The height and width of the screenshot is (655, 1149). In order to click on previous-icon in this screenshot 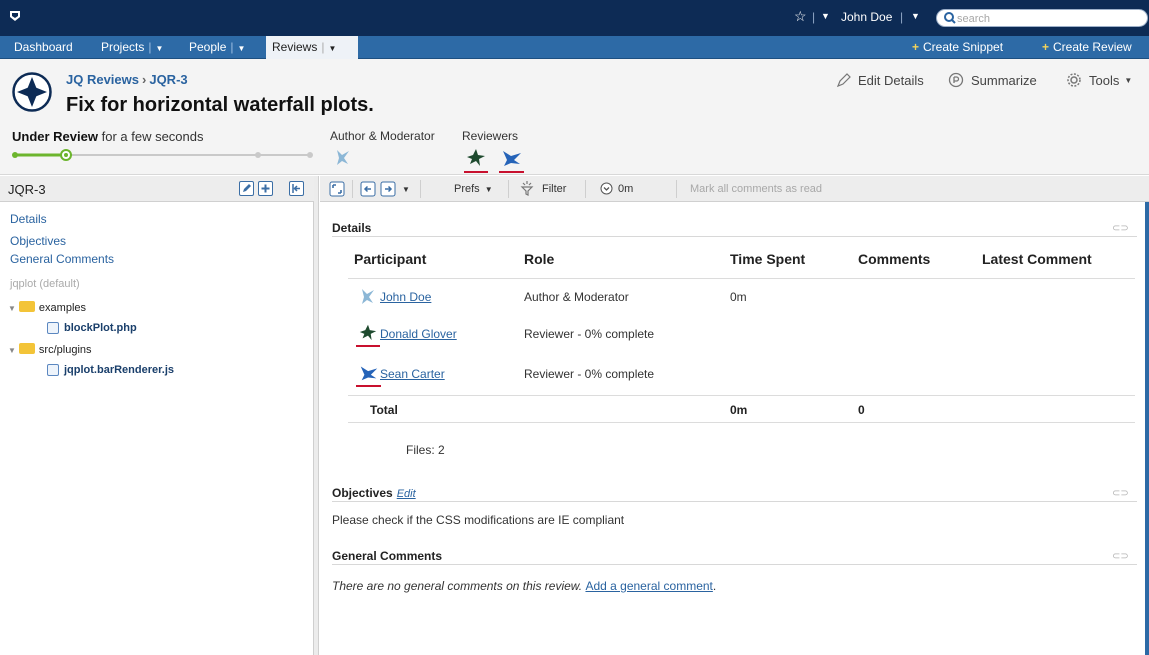, I will do `click(368, 189)`.